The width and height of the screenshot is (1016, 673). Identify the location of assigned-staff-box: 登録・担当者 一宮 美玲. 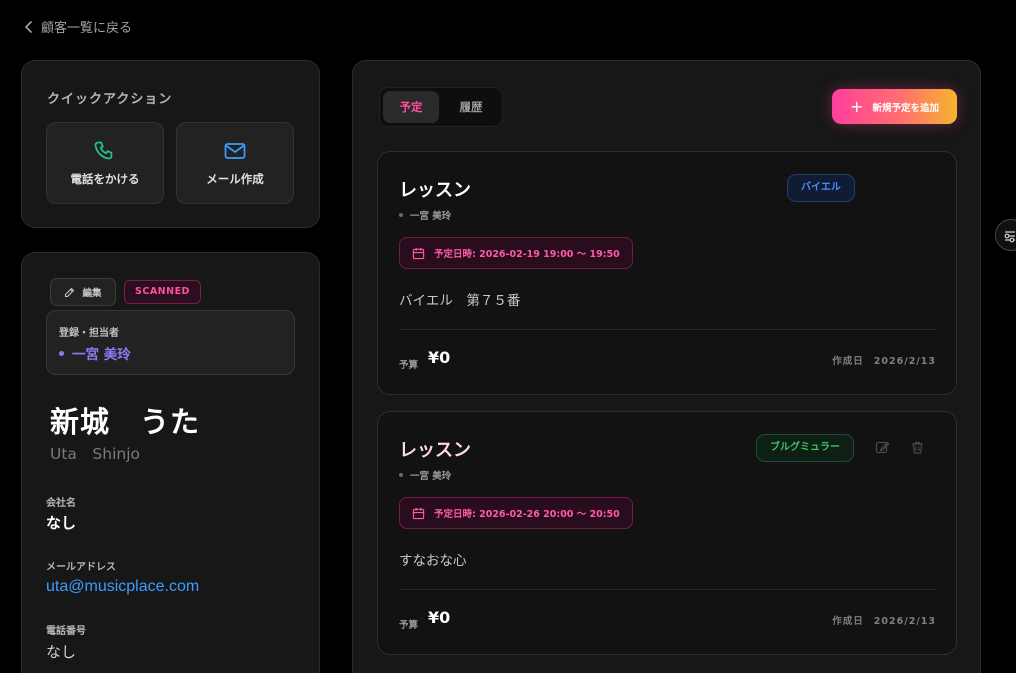
(170, 342).